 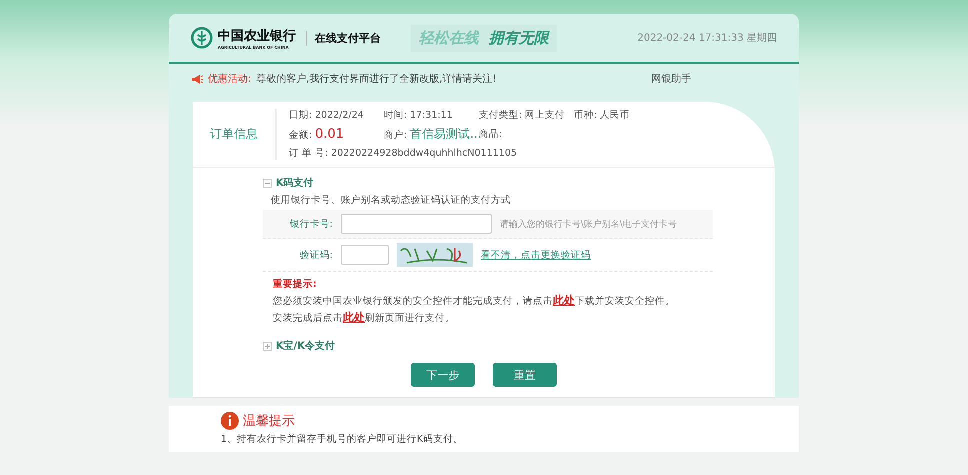 What do you see at coordinates (403, 153) in the screenshot?
I see `order-number: 订 单 号: 20220224928bddw4quhhlhcN0111105` at bounding box center [403, 153].